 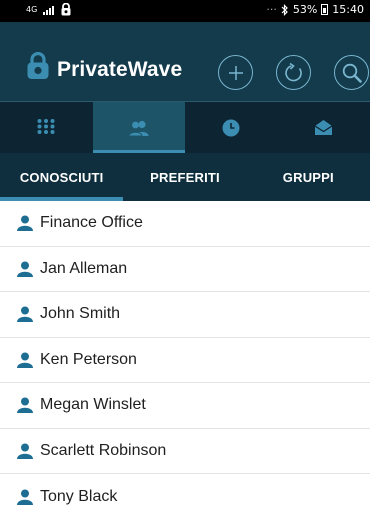 I want to click on contact-row: Ken Peterson, so click(x=185, y=360).